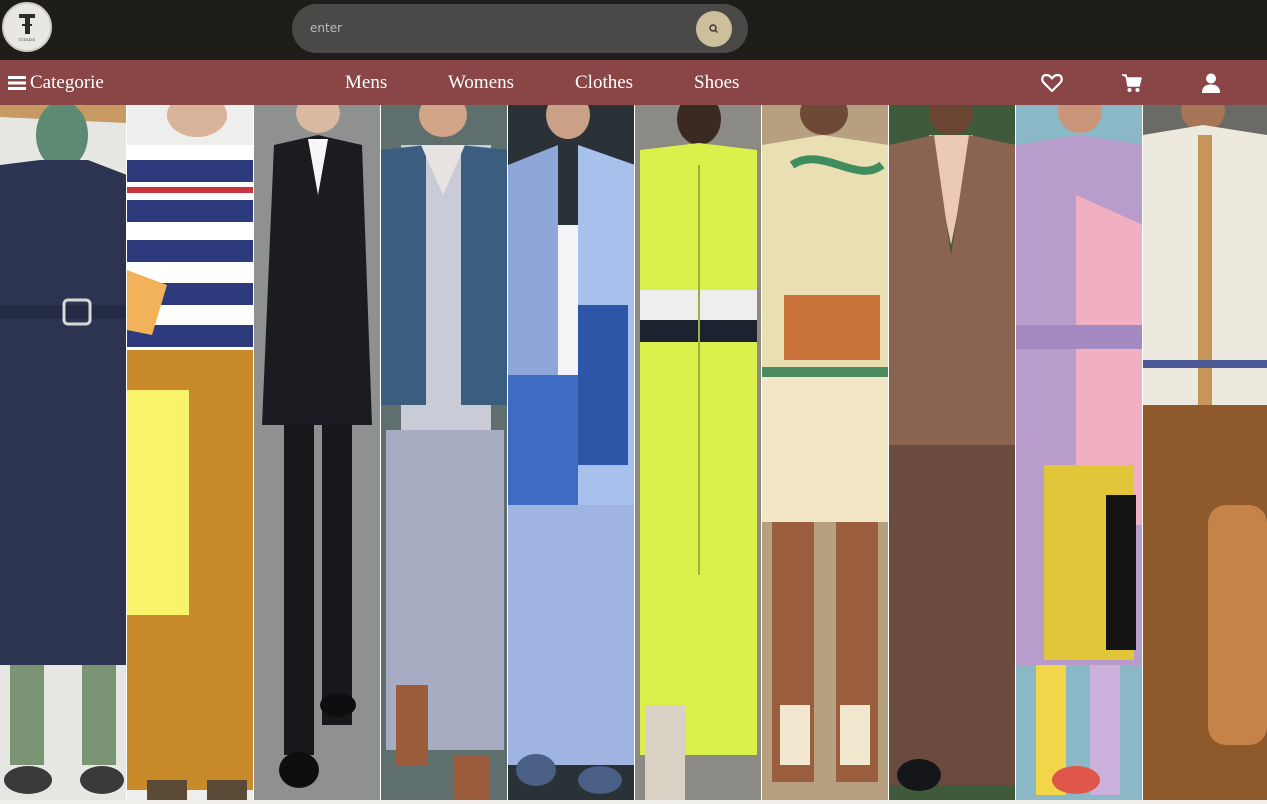  I want to click on search-bar, so click(520, 28).